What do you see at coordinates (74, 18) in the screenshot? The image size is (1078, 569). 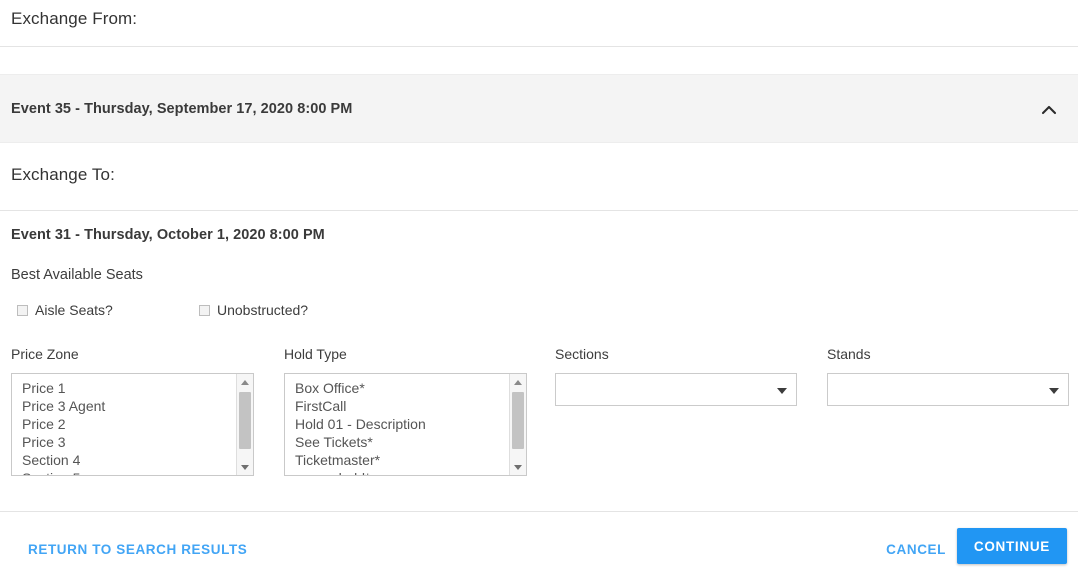 I see `exchange-from-title: Exchange From:` at bounding box center [74, 18].